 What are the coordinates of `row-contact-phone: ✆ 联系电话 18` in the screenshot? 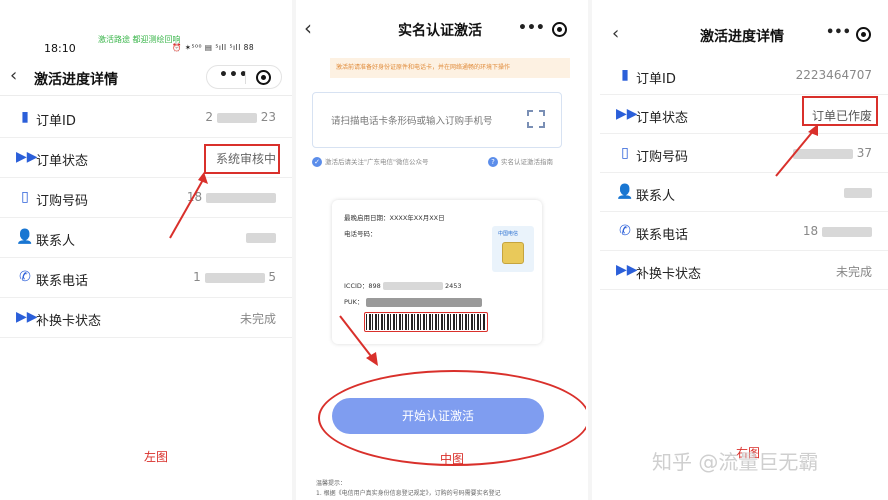 It's located at (744, 231).